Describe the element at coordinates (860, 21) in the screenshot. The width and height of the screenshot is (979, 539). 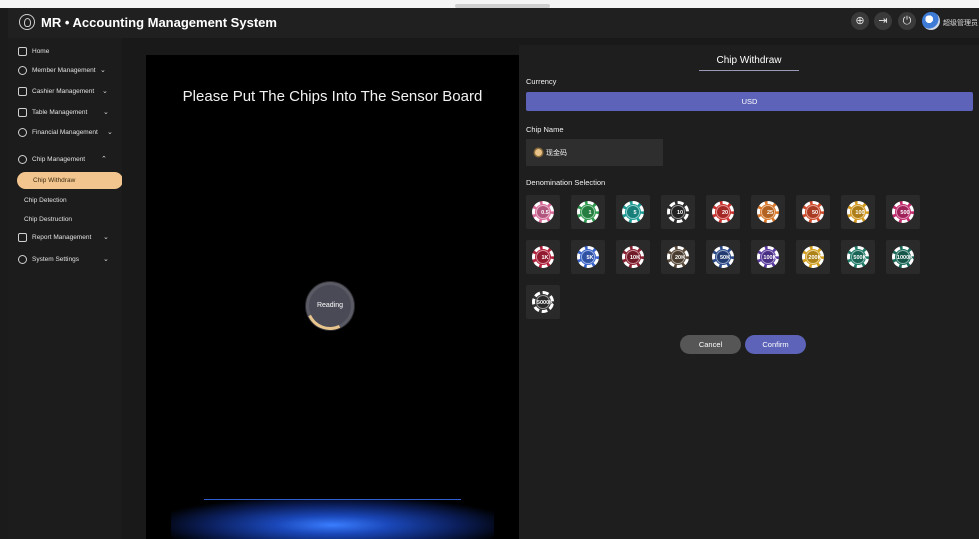
I see `globe-icon: ⊕` at that location.